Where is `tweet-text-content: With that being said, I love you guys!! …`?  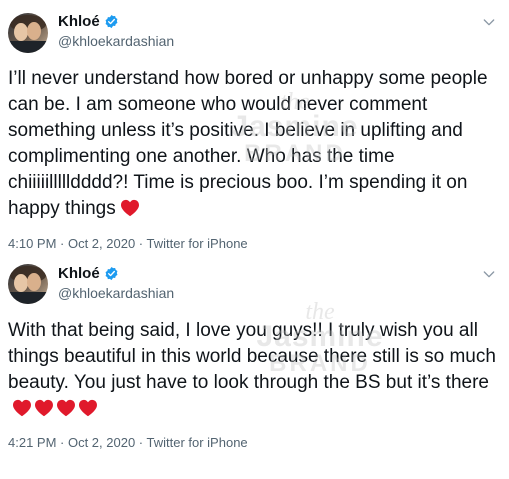 tweet-text-content: With that being said, I love you guys!! … is located at coordinates (252, 356).